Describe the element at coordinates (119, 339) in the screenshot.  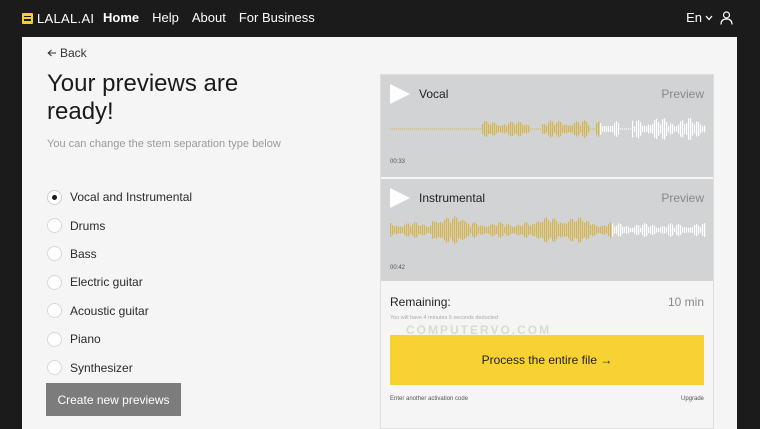
I see `option-piano: Piano` at that location.